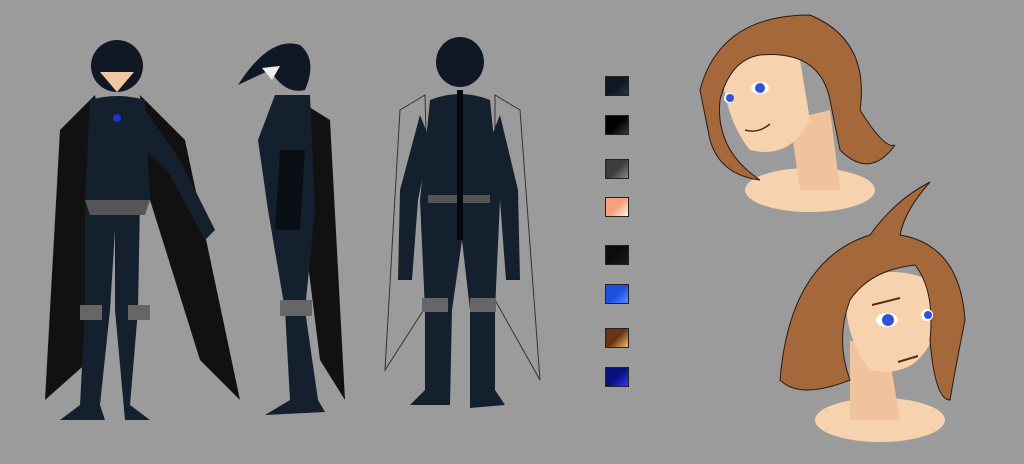  What do you see at coordinates (797, 113) in the screenshot?
I see `portrait-smiling` at bounding box center [797, 113].